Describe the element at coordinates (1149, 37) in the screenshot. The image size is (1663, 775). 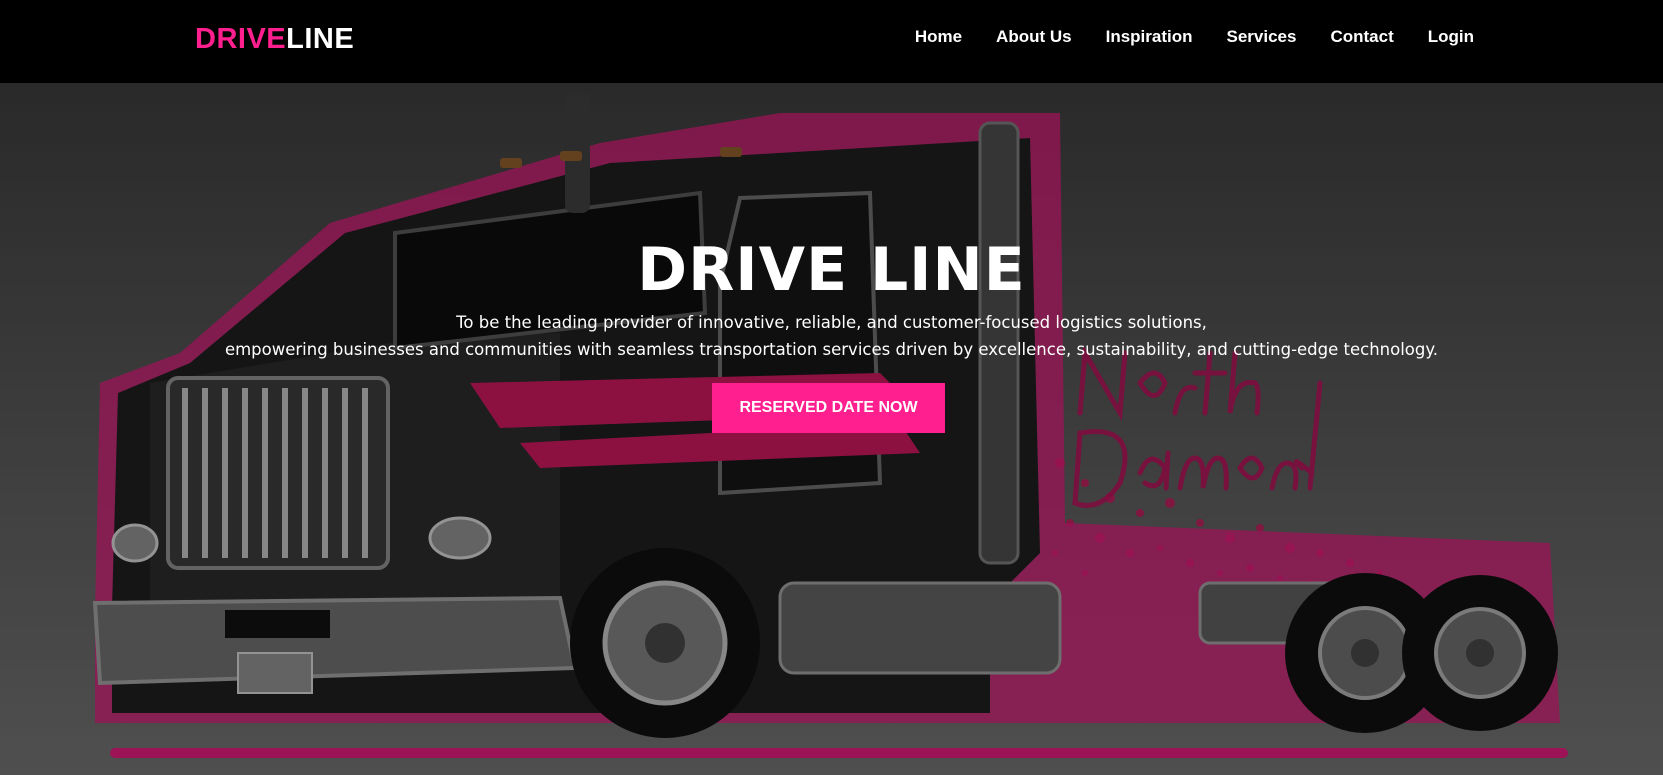
I see `nav-inspiration: Inspiration` at that location.